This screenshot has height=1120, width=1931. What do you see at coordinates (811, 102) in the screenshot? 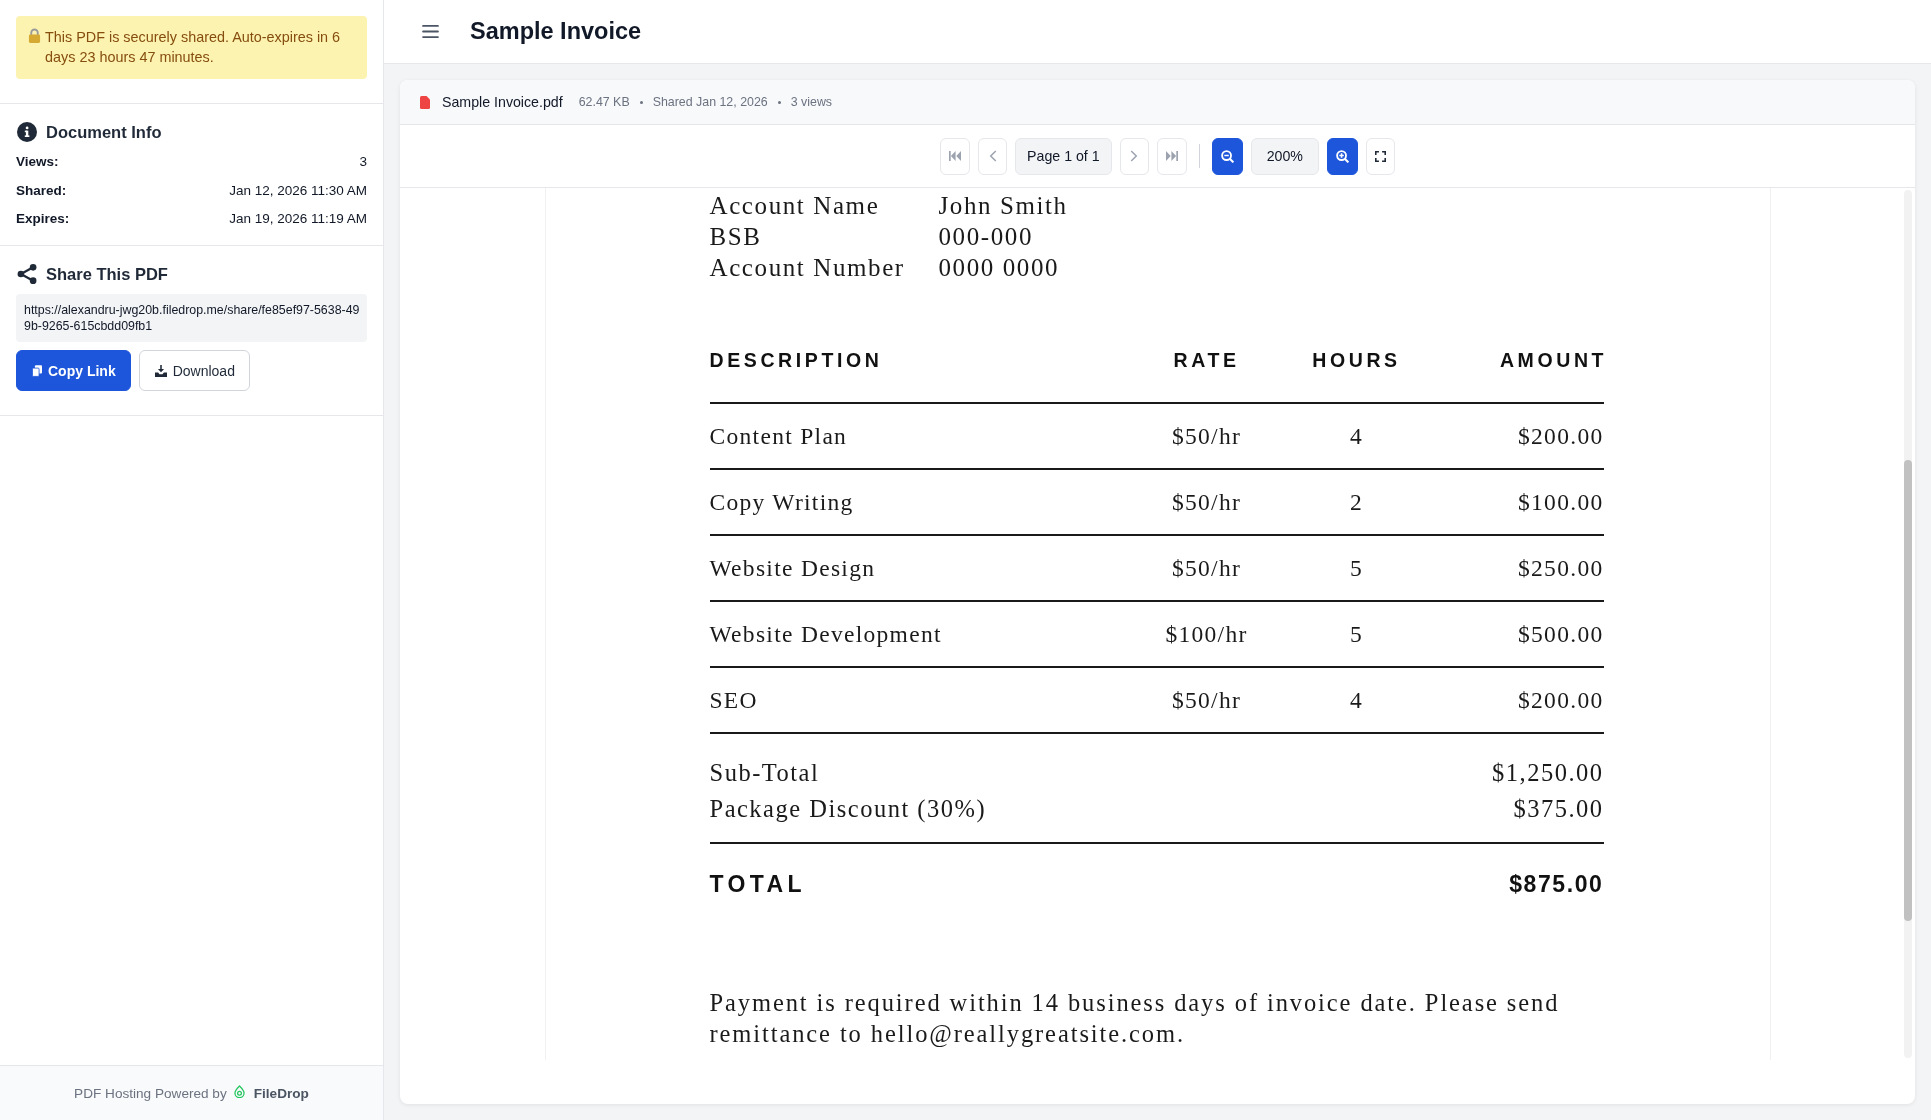
I see `file-meta: 3 views` at bounding box center [811, 102].